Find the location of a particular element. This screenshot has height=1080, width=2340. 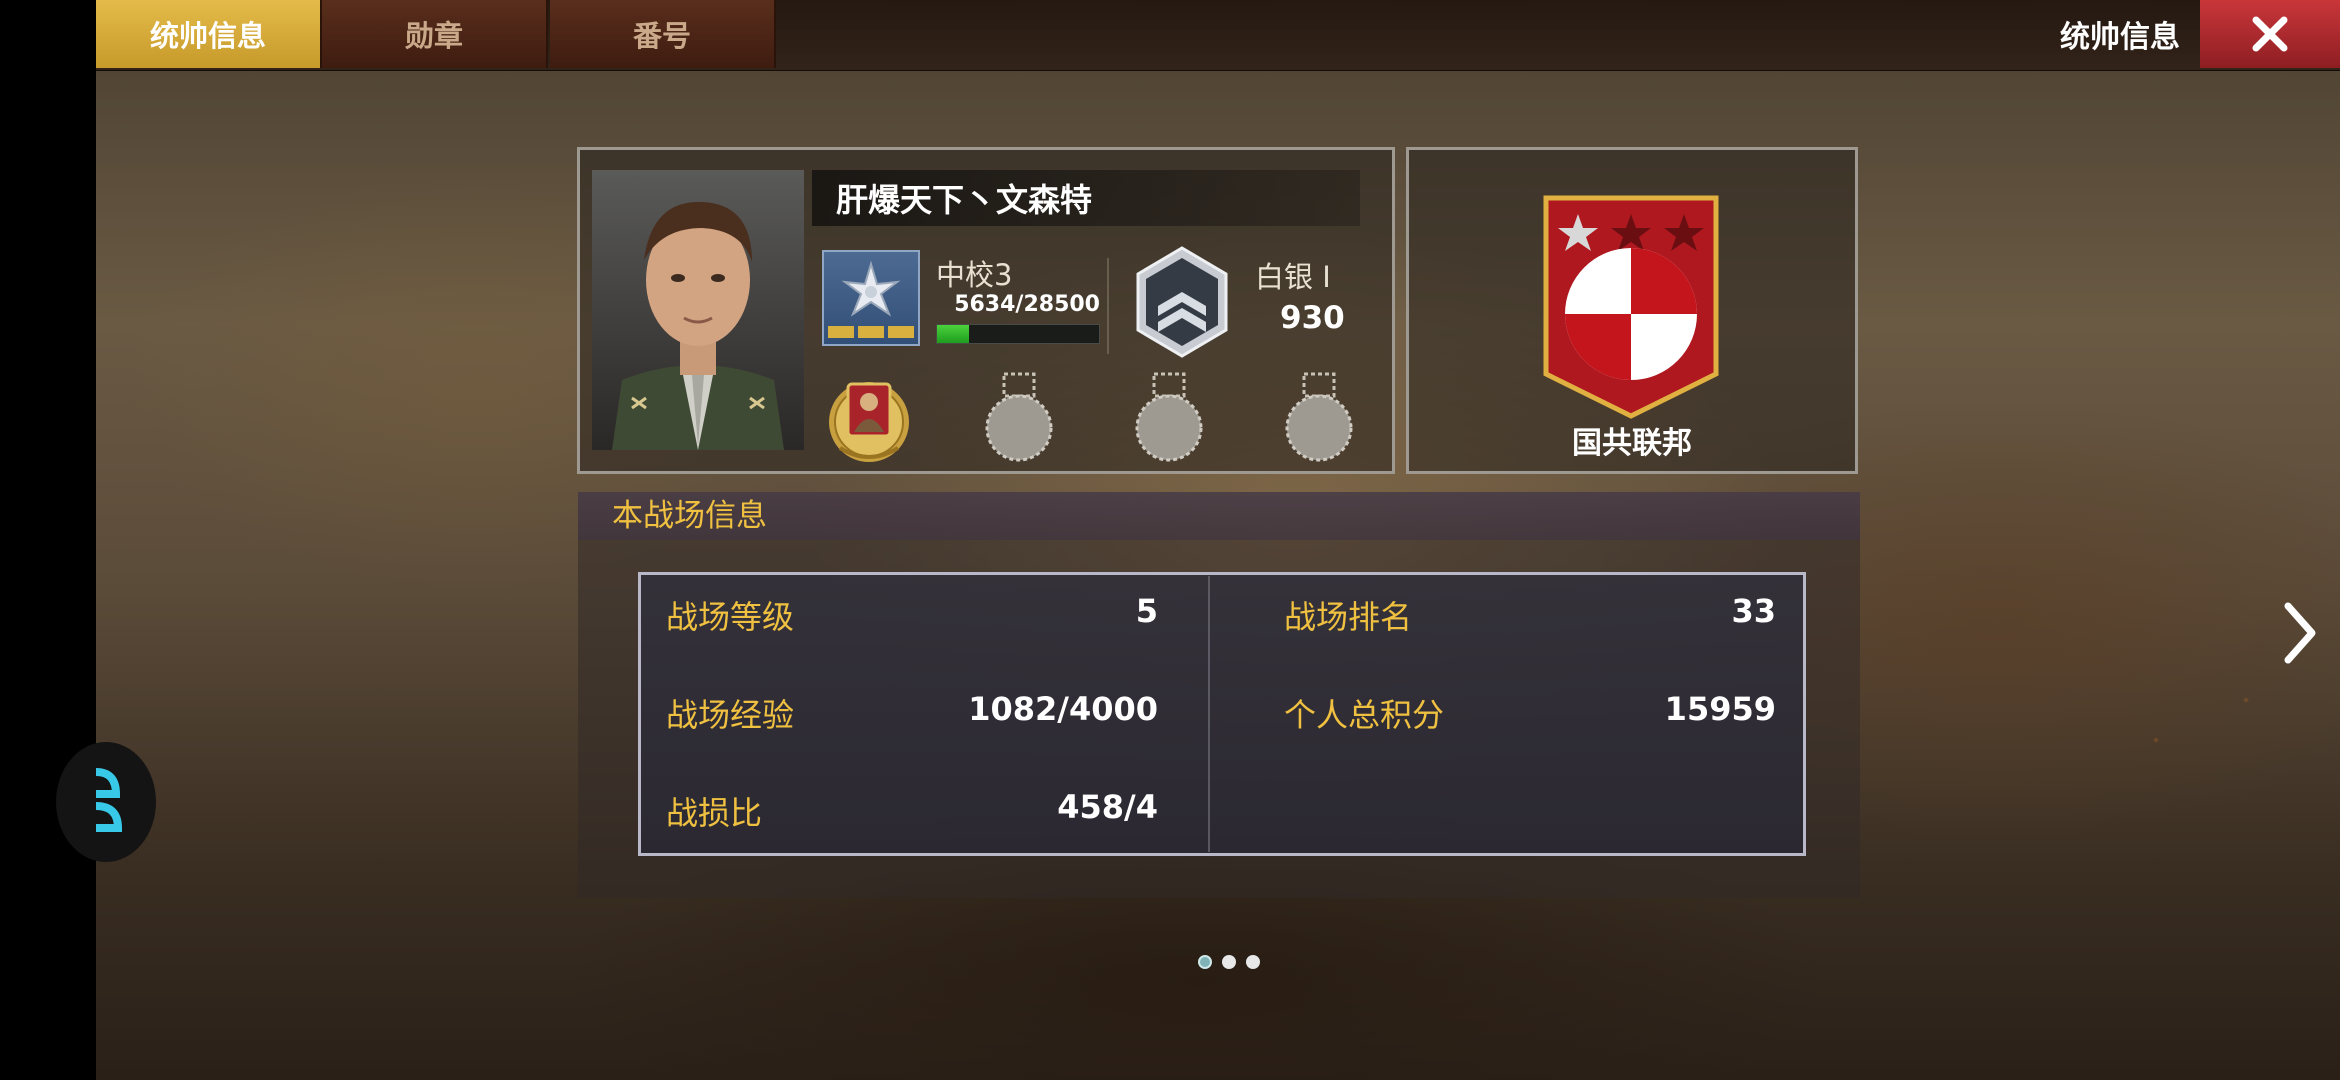

tier-score: 930 is located at coordinates (1312, 318).